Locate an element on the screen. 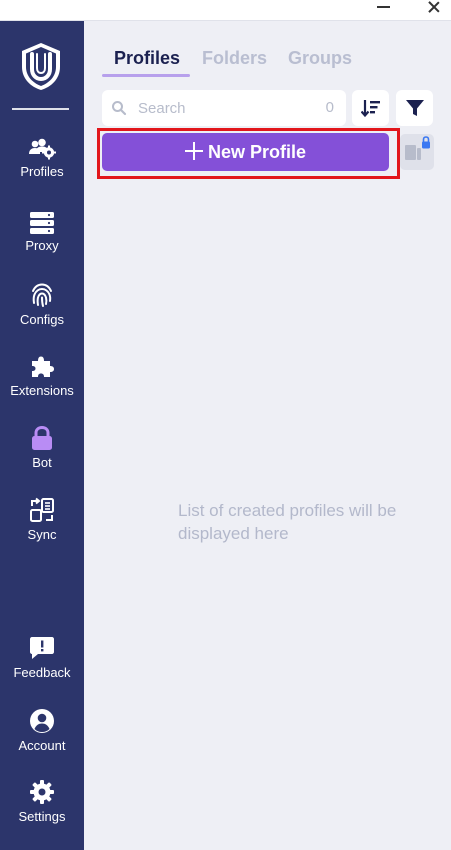  close-icon is located at coordinates (434, 10).